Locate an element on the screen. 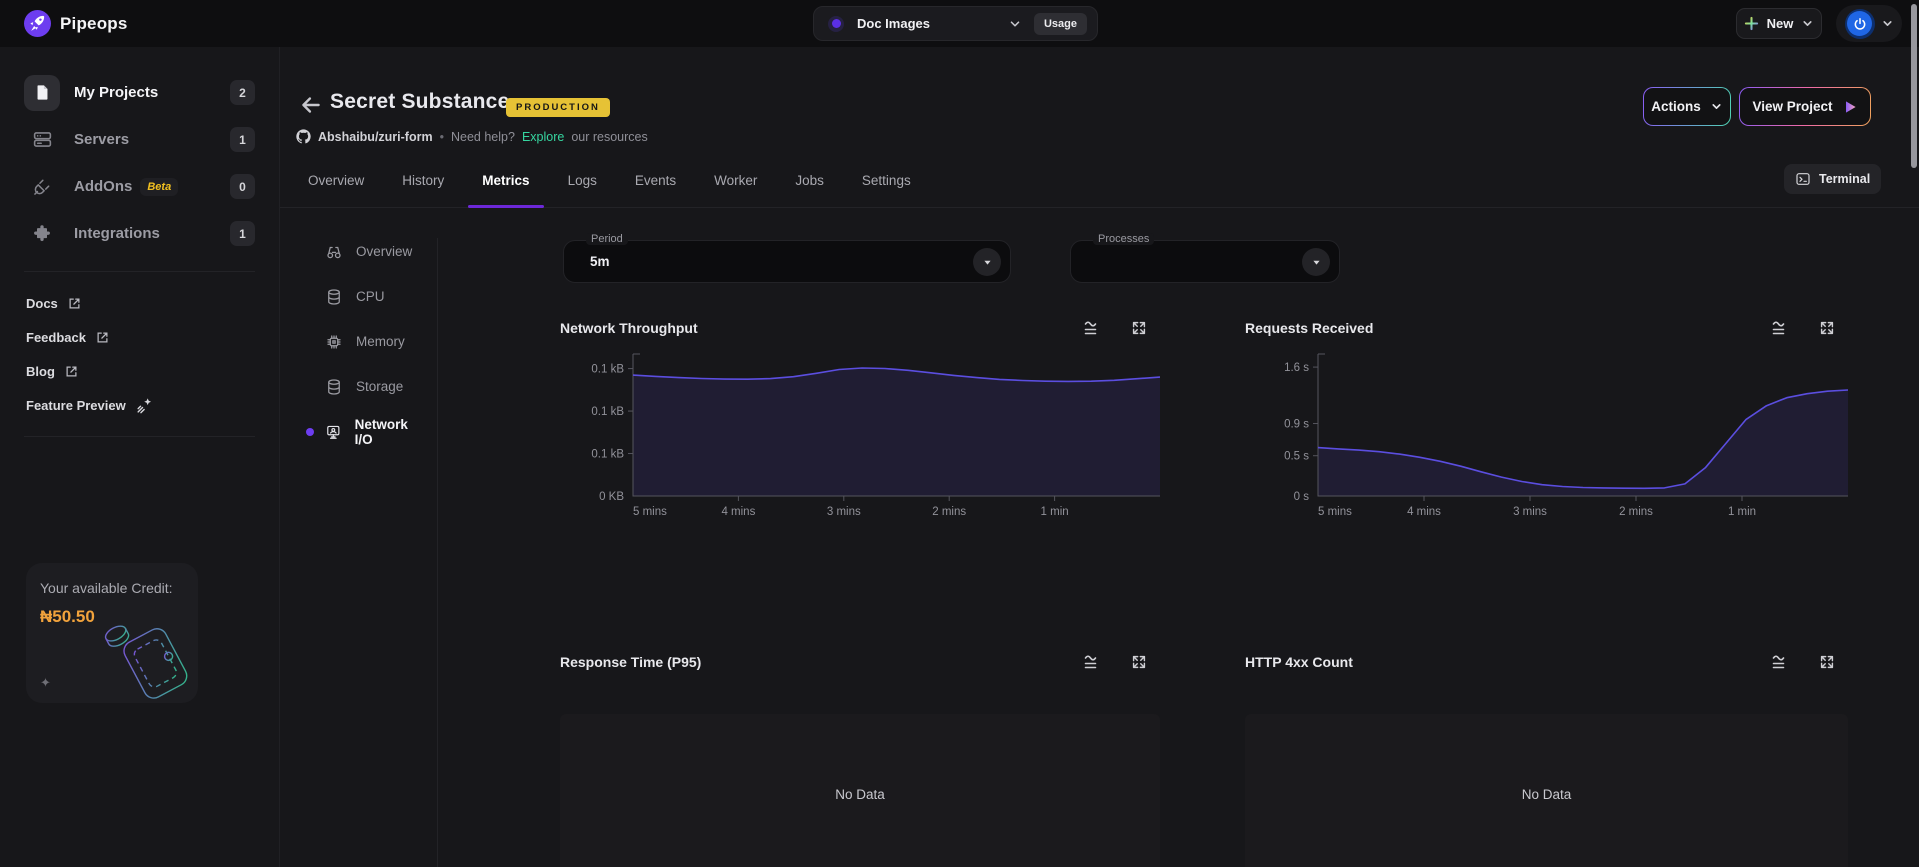  actions-button-label: Actions is located at coordinates (1676, 106).